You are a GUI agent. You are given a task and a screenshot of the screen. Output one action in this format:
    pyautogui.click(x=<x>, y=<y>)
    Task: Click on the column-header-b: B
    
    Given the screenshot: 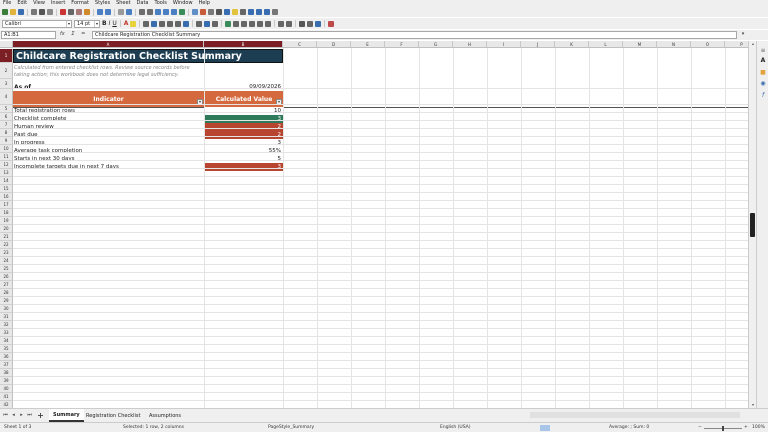 What is the action you would take?
    pyautogui.click(x=243, y=44)
    